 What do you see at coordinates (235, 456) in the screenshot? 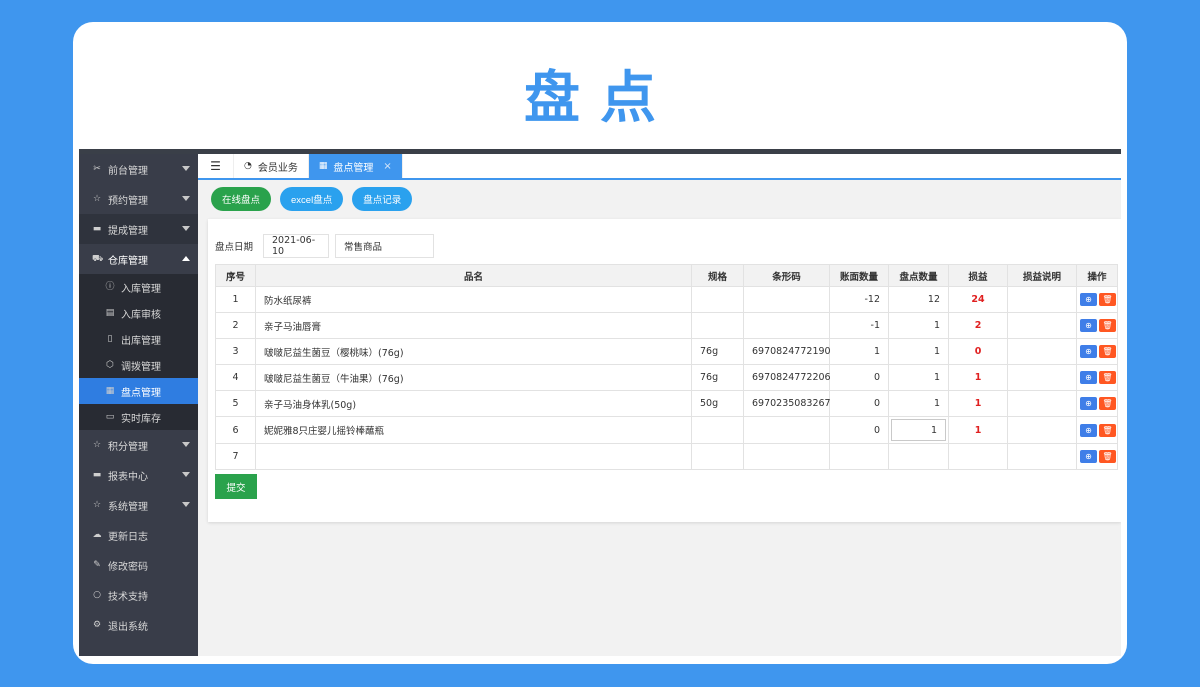
I see `cell-no: 7` at bounding box center [235, 456].